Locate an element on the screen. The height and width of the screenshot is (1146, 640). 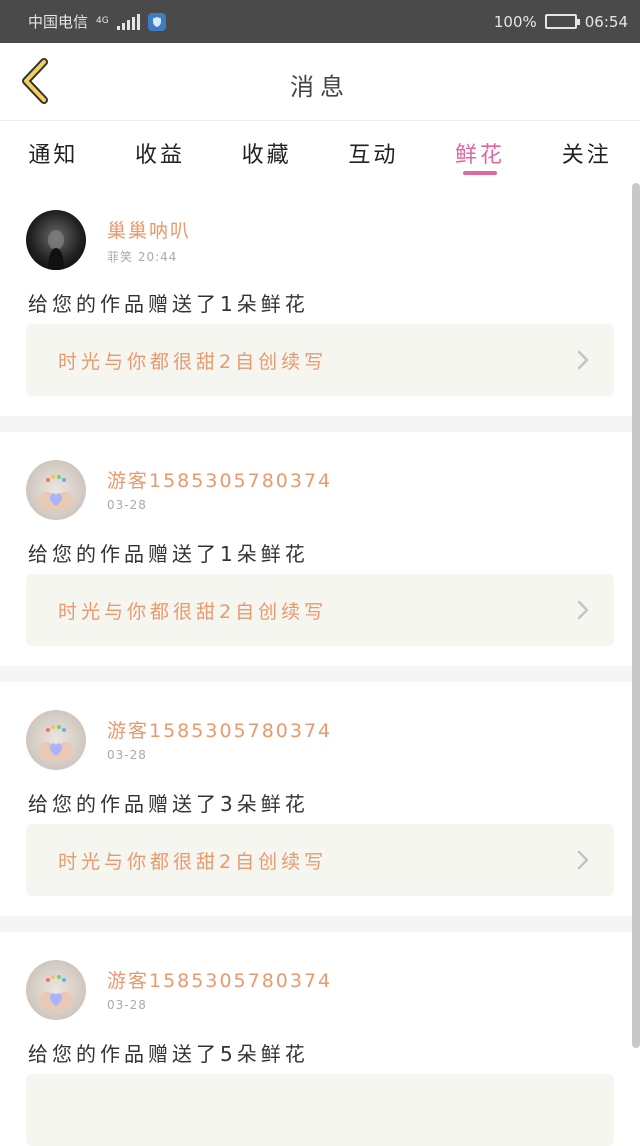
tab-notifications: 通知 is located at coordinates (53, 151).